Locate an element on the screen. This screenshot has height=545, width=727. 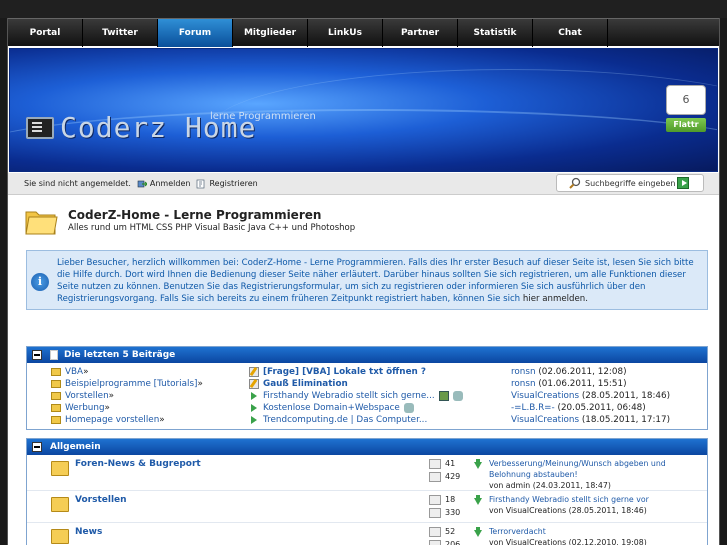
flattr-button: Flattr is located at coordinates (686, 125).